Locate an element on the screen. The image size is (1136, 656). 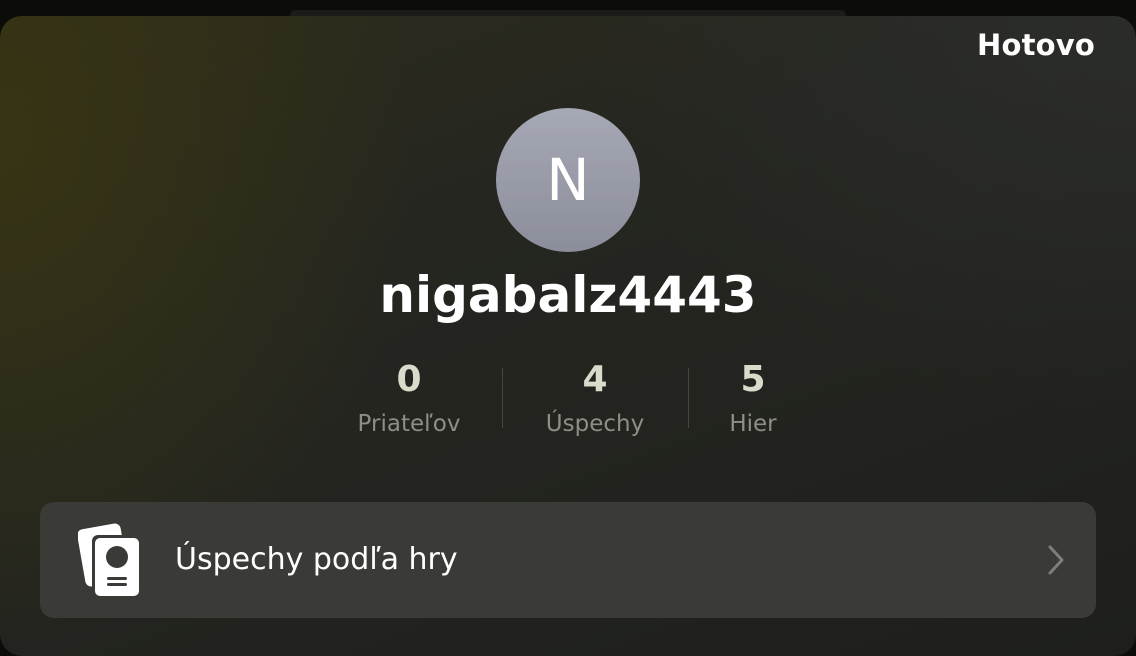
stat-friends-value: 0 is located at coordinates (409, 379).